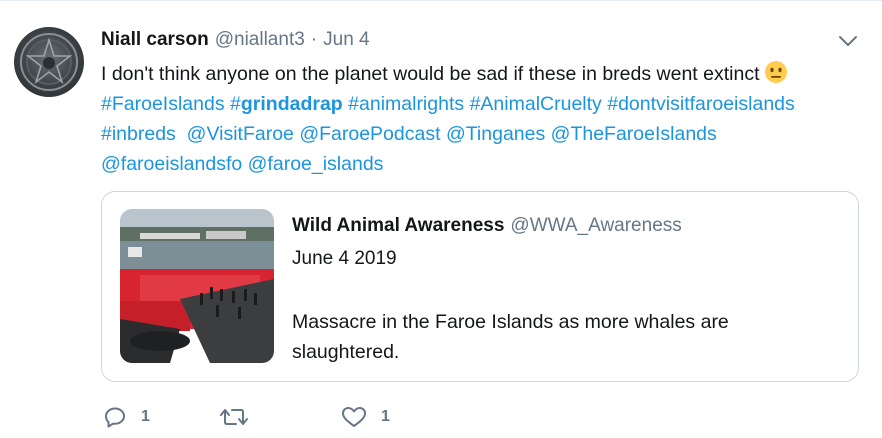 The width and height of the screenshot is (882, 438). Describe the element at coordinates (138, 134) in the screenshot. I see `hashtag-link: #inbreds` at that location.